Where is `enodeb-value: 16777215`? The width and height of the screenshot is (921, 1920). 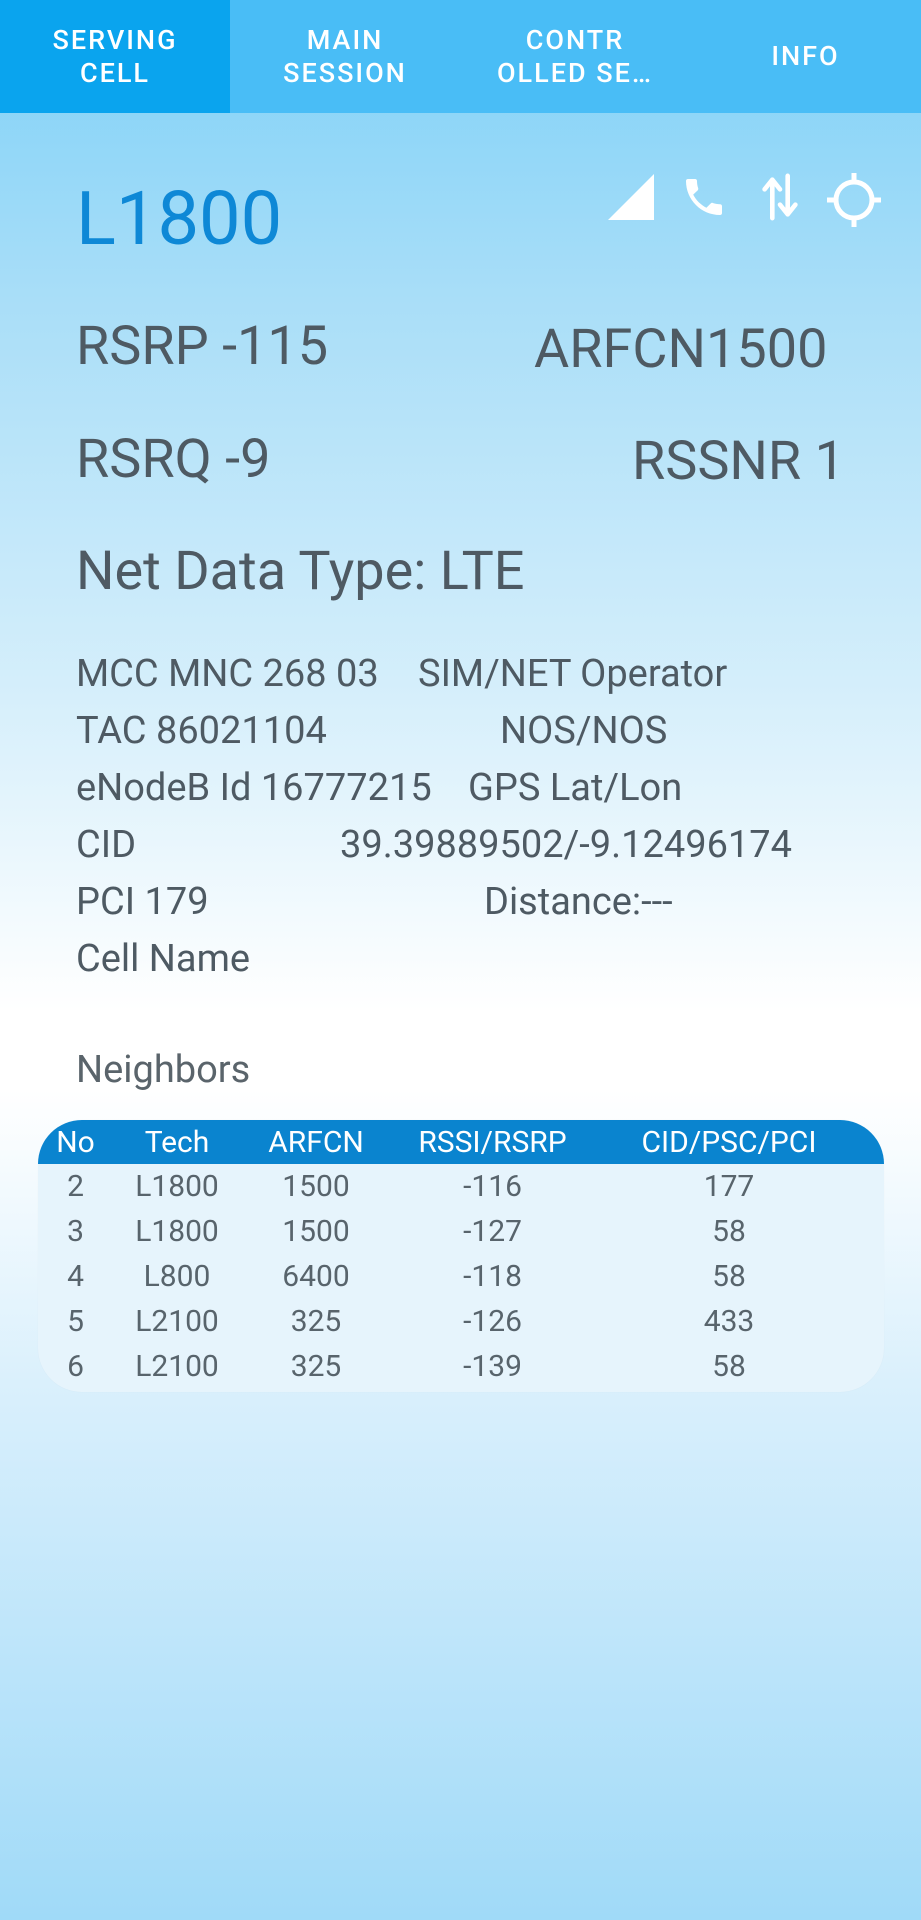 enodeb-value: 16777215 is located at coordinates (346, 788).